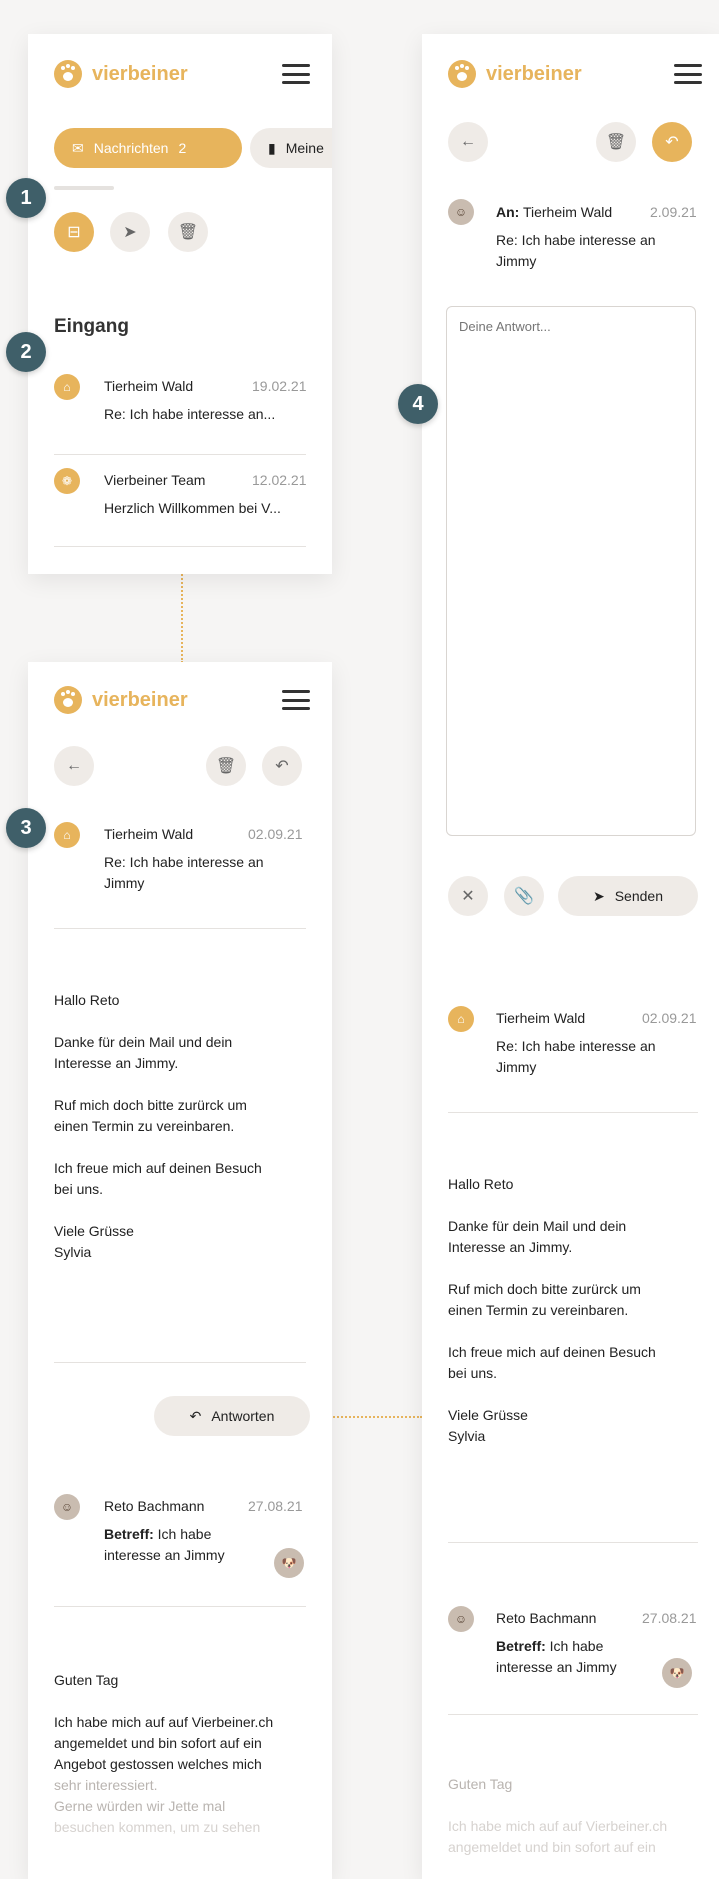 This screenshot has height=1879, width=719. Describe the element at coordinates (130, 232) in the screenshot. I see `sent-filter-button: ➤` at that location.